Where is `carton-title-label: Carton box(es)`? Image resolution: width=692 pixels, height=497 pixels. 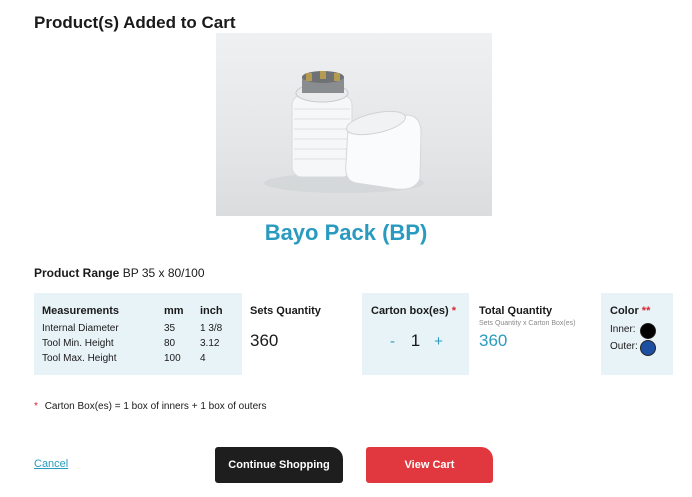
carton-title-label: Carton box(es) is located at coordinates (410, 311).